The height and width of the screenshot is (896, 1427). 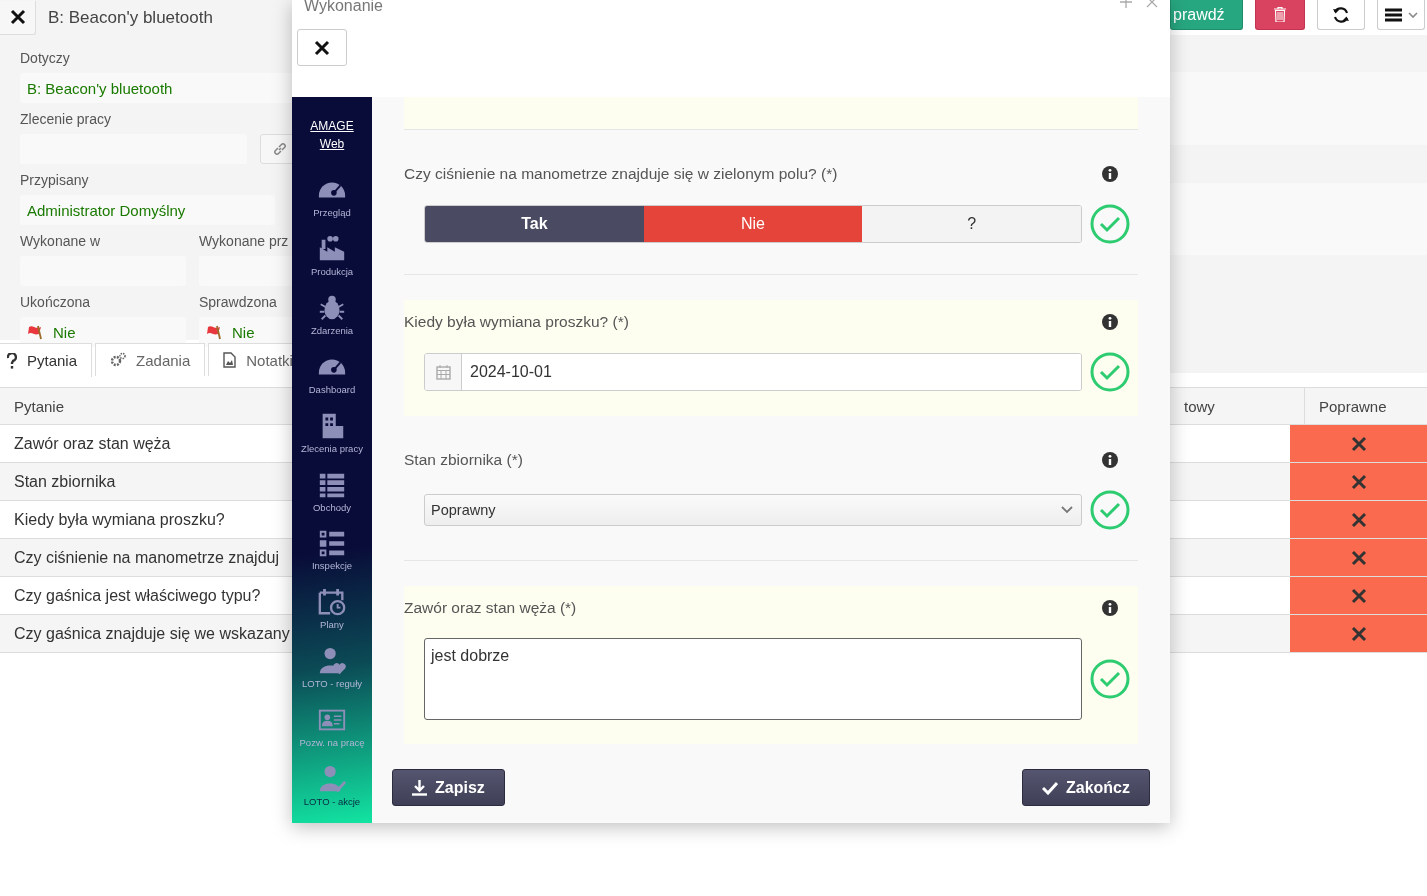 What do you see at coordinates (491, 608) in the screenshot?
I see `question-label: Zawór oraz stan węża (*)` at bounding box center [491, 608].